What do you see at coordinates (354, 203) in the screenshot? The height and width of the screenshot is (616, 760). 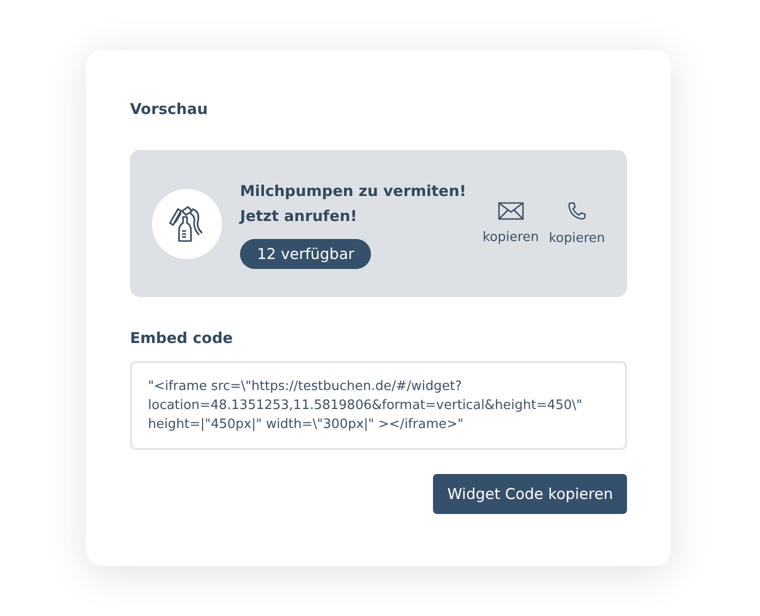 I see `widget-title: Milchpumpen zu vermiten! Jetzt anrufen!` at bounding box center [354, 203].